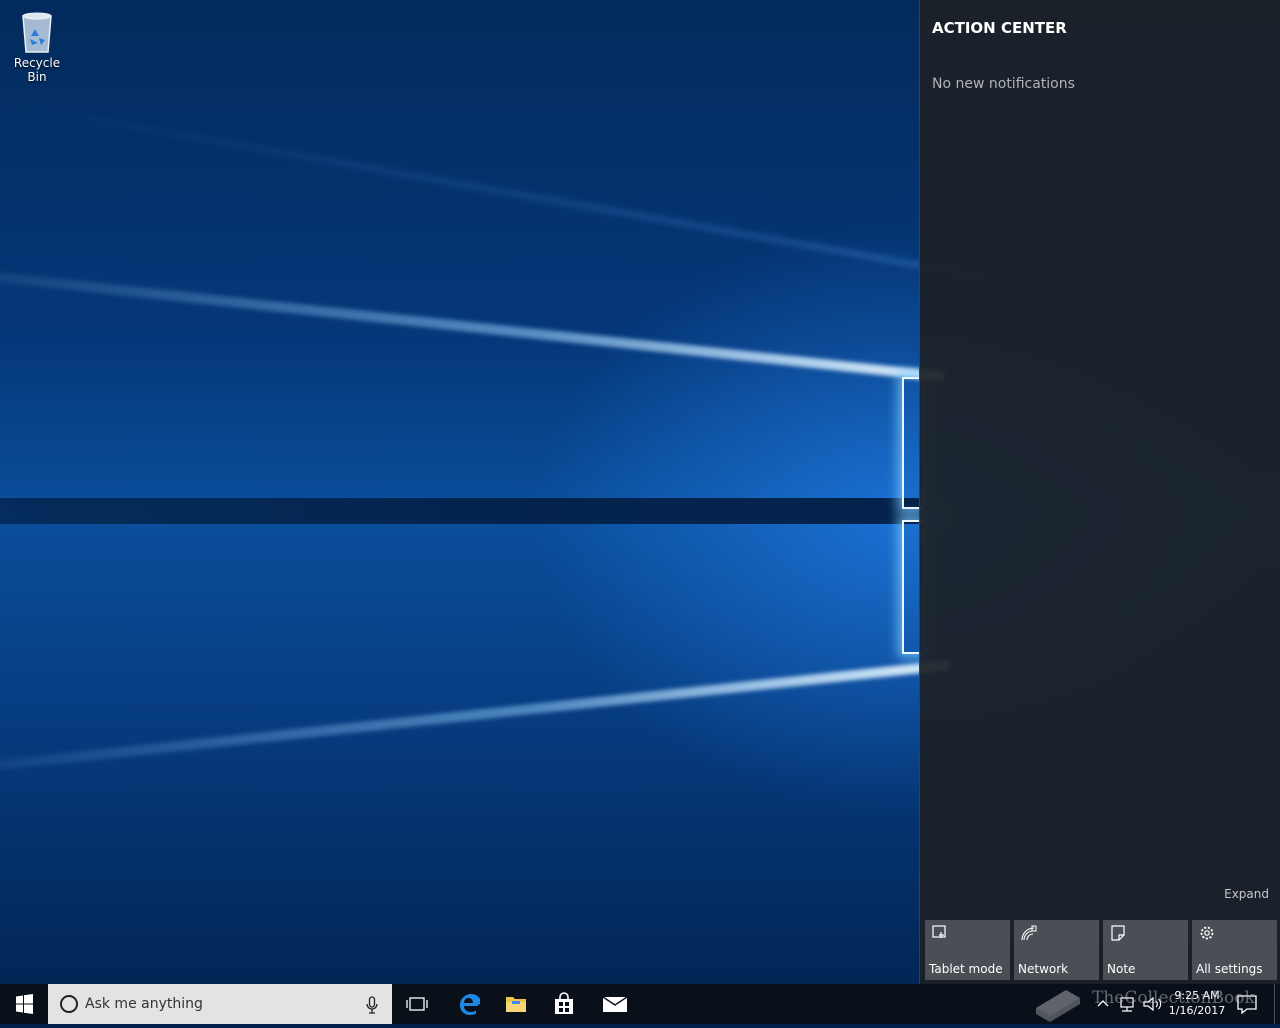 Image resolution: width=1280 pixels, height=1028 pixels. I want to click on taskbar-mail-button, so click(614, 1004).